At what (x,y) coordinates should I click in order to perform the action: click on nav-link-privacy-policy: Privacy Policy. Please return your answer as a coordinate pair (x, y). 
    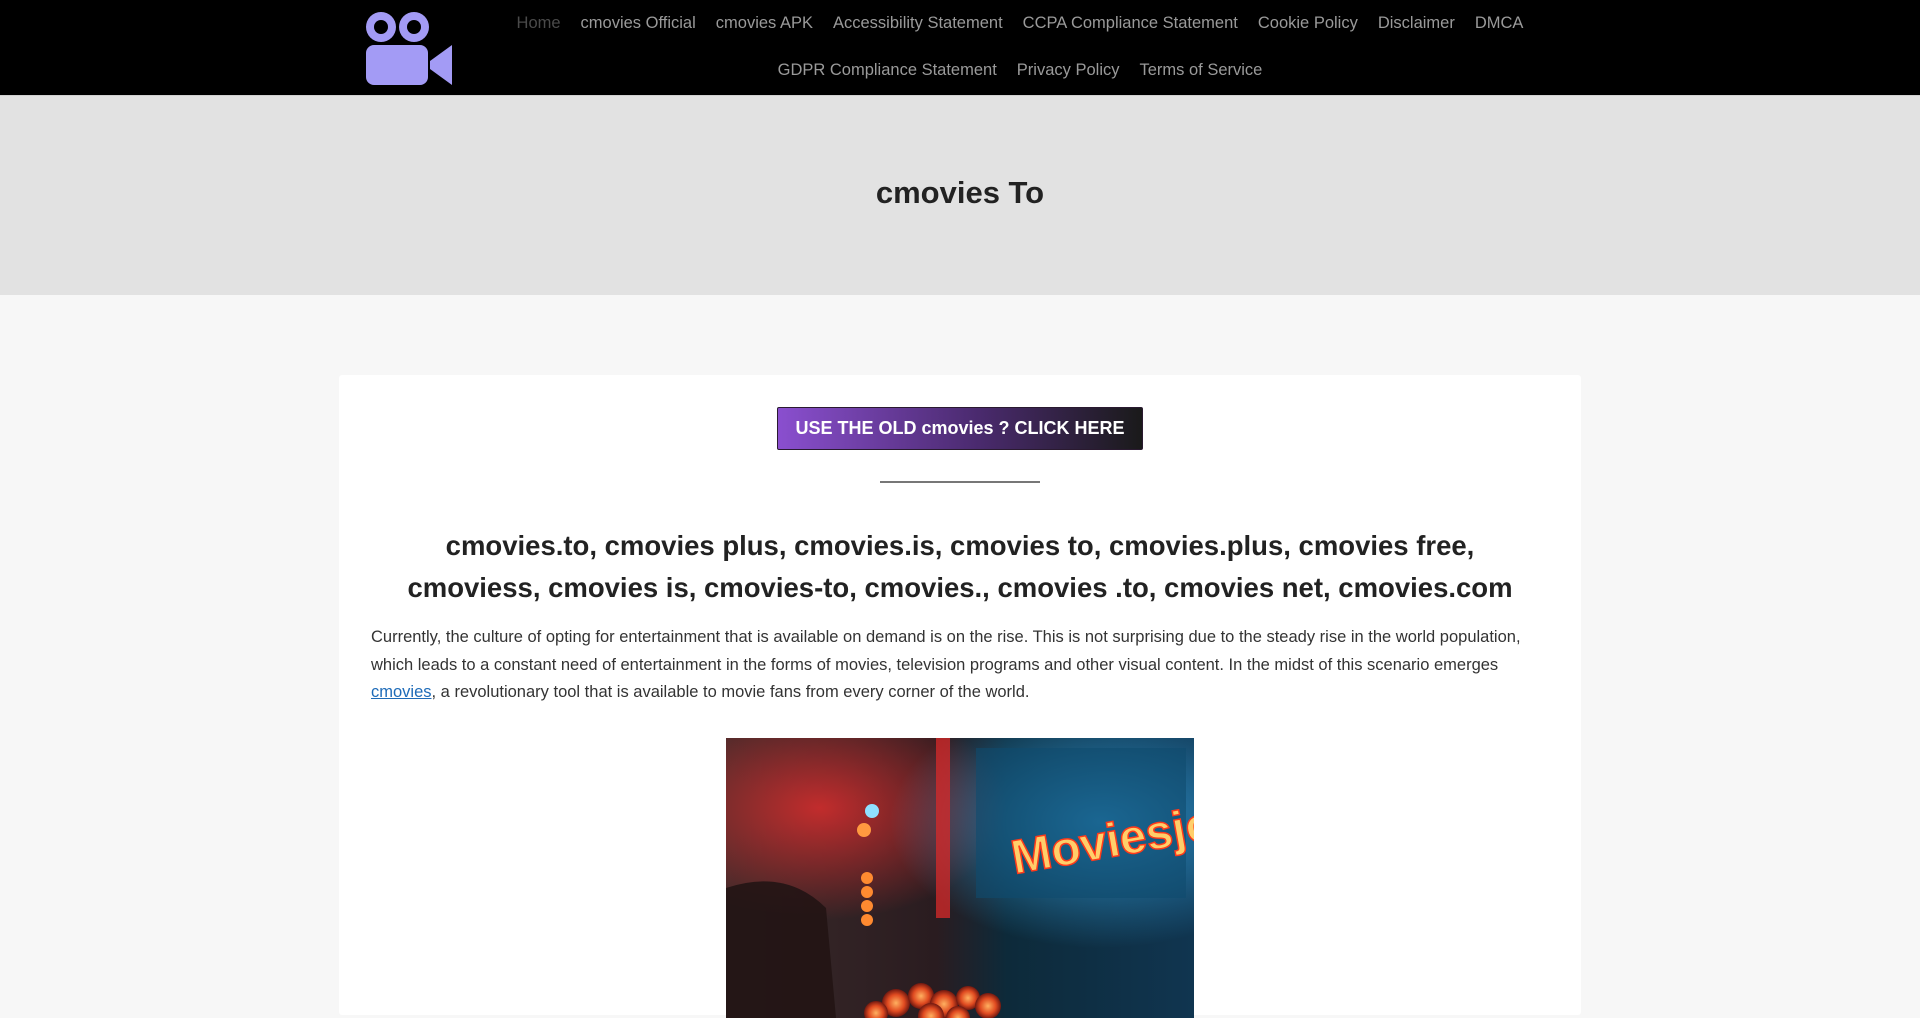
    Looking at the image, I should click on (1068, 70).